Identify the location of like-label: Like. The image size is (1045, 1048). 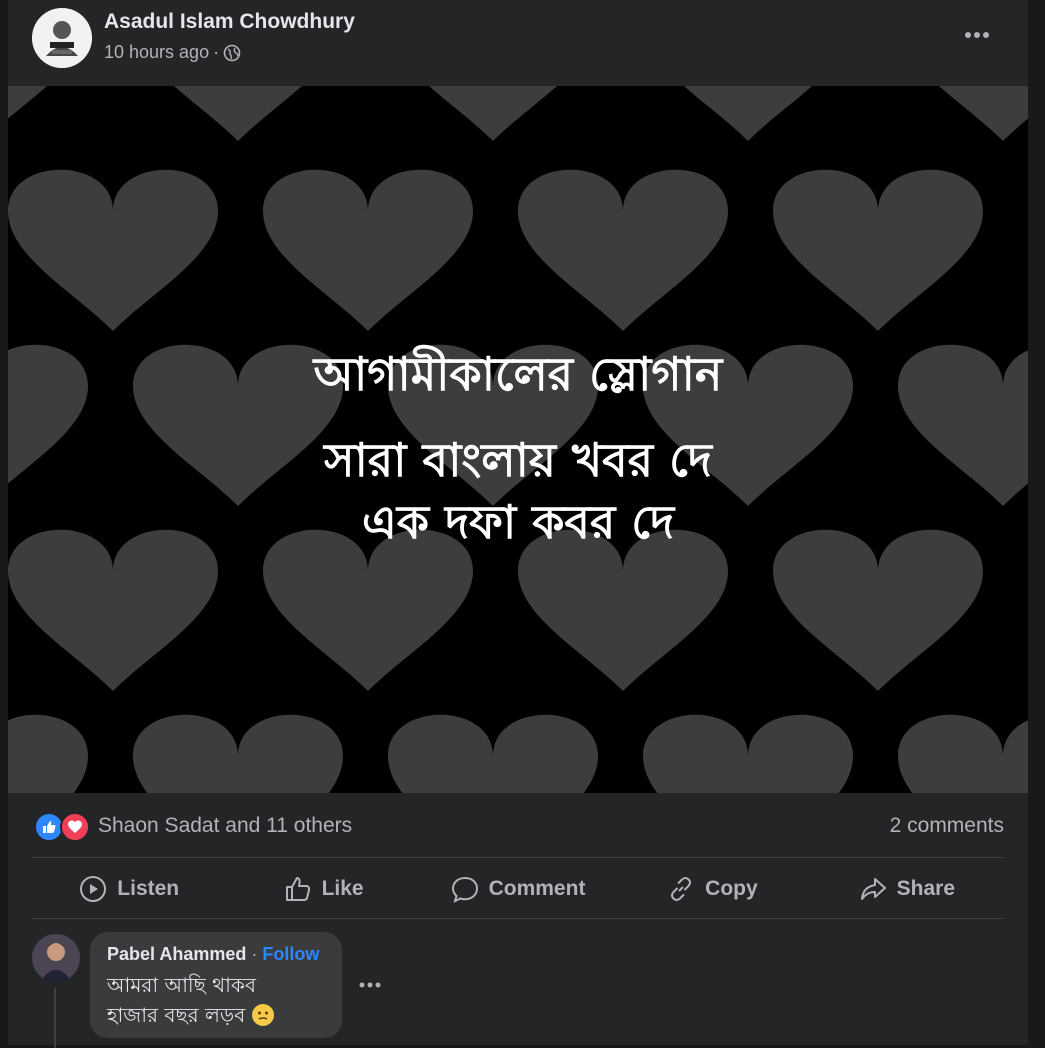
(342, 888).